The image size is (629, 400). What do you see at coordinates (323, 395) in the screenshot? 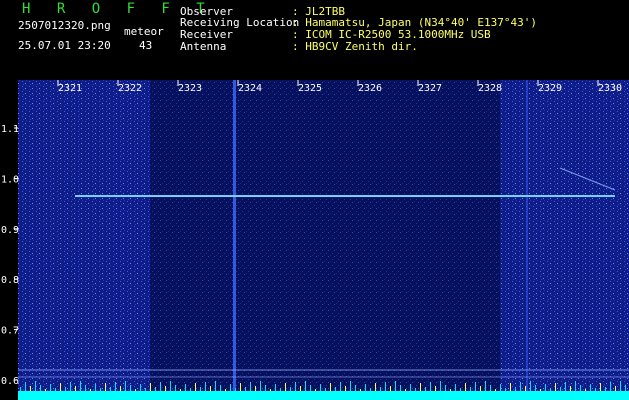
I see `signal-baseline` at bounding box center [323, 395].